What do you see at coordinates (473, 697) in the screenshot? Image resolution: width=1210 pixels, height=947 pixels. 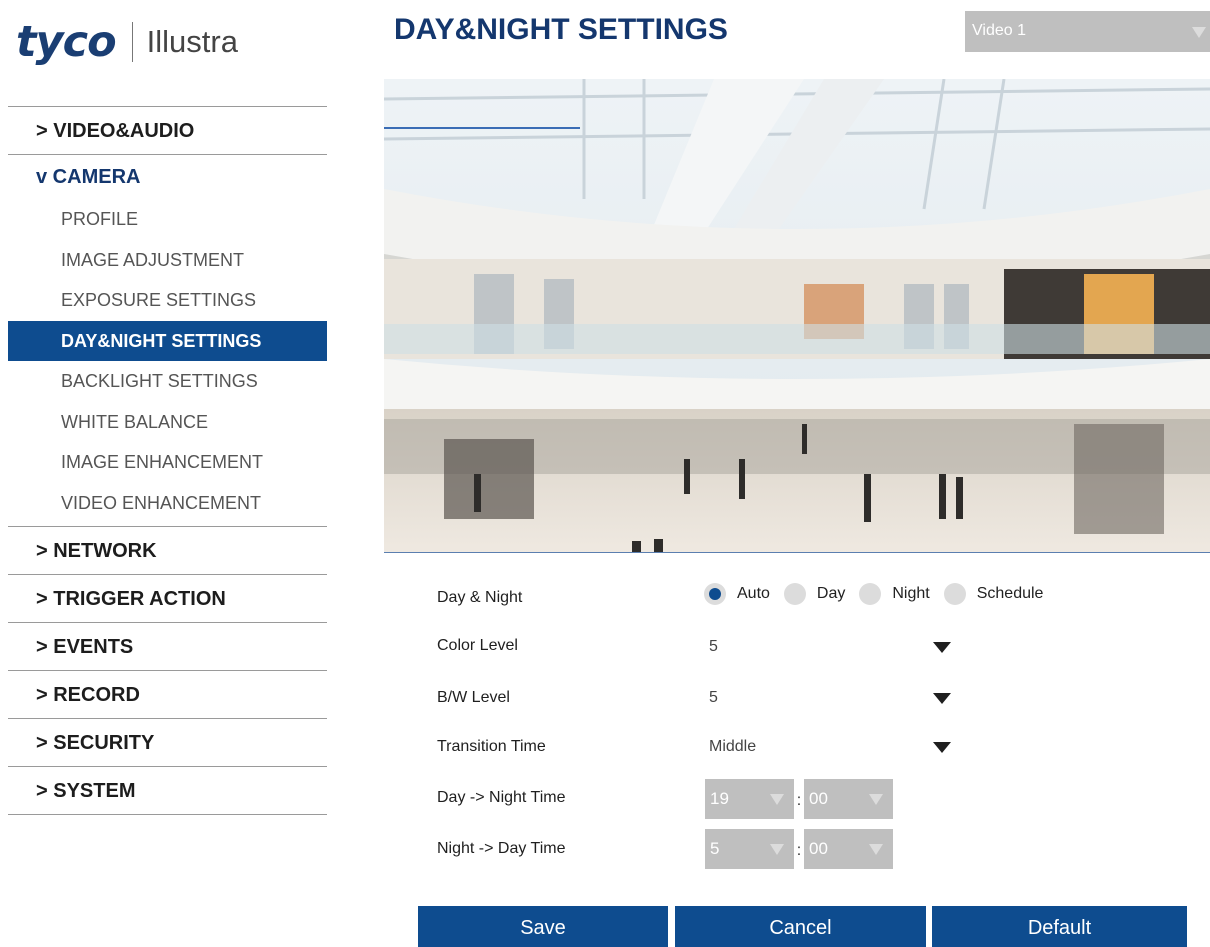 I see `bw-level-label: B/W Level` at bounding box center [473, 697].